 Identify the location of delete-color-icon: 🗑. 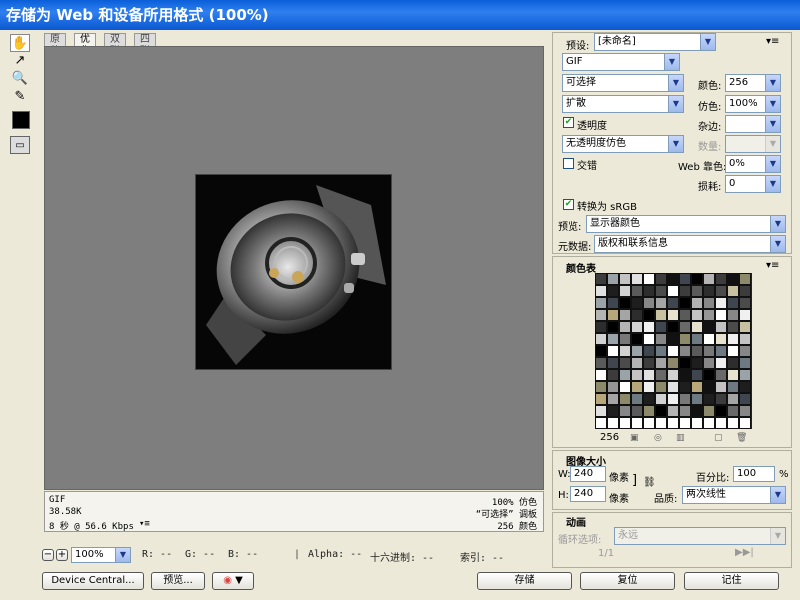
(741, 438).